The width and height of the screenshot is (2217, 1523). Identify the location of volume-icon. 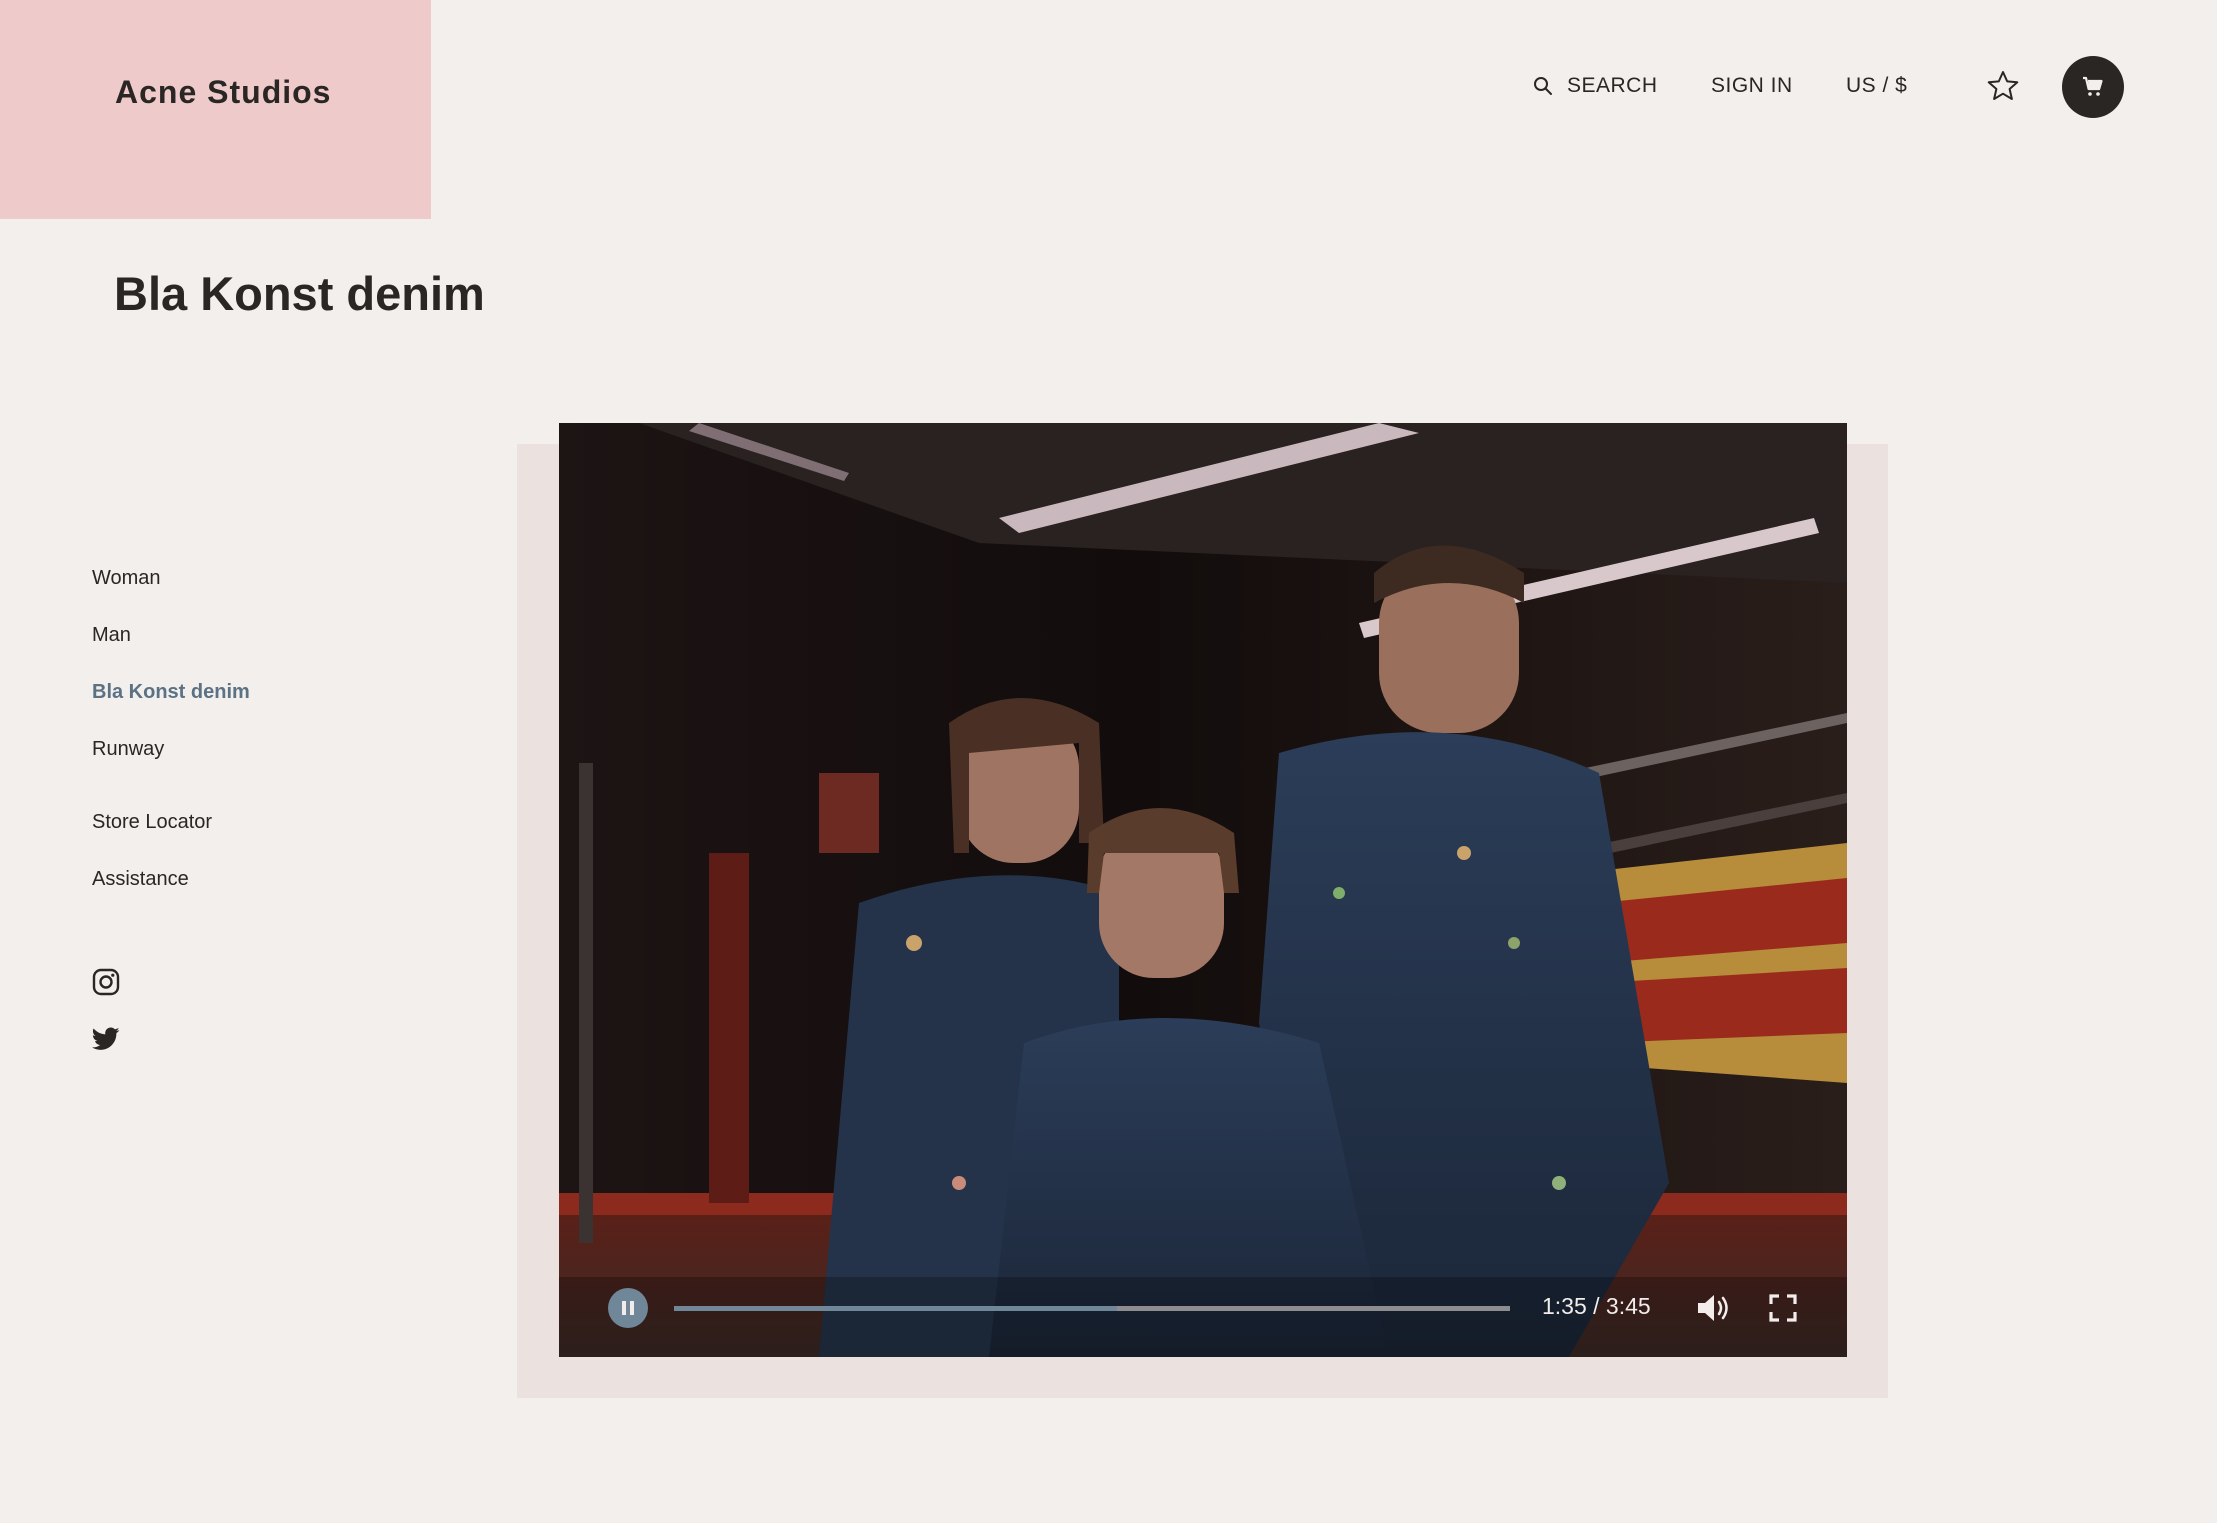
(1713, 1308).